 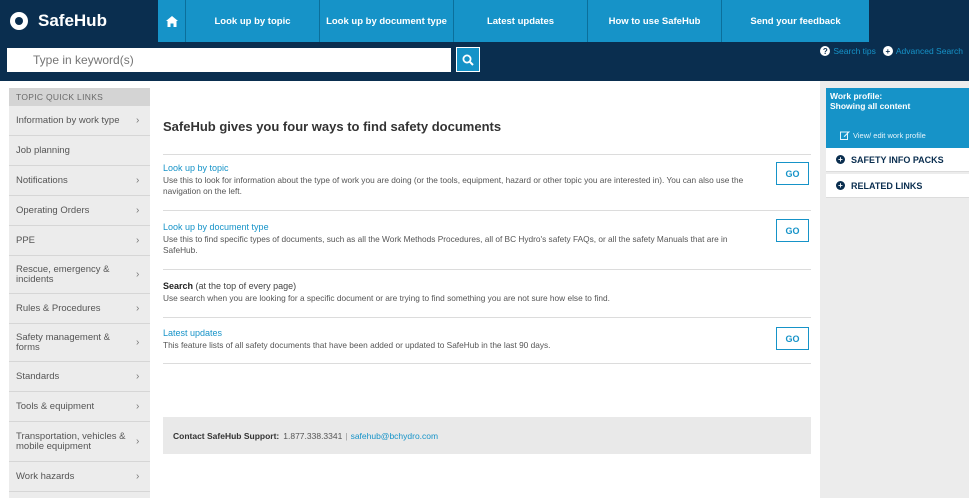 I want to click on search-links: ? Search tips + Advanced Search, so click(x=891, y=51).